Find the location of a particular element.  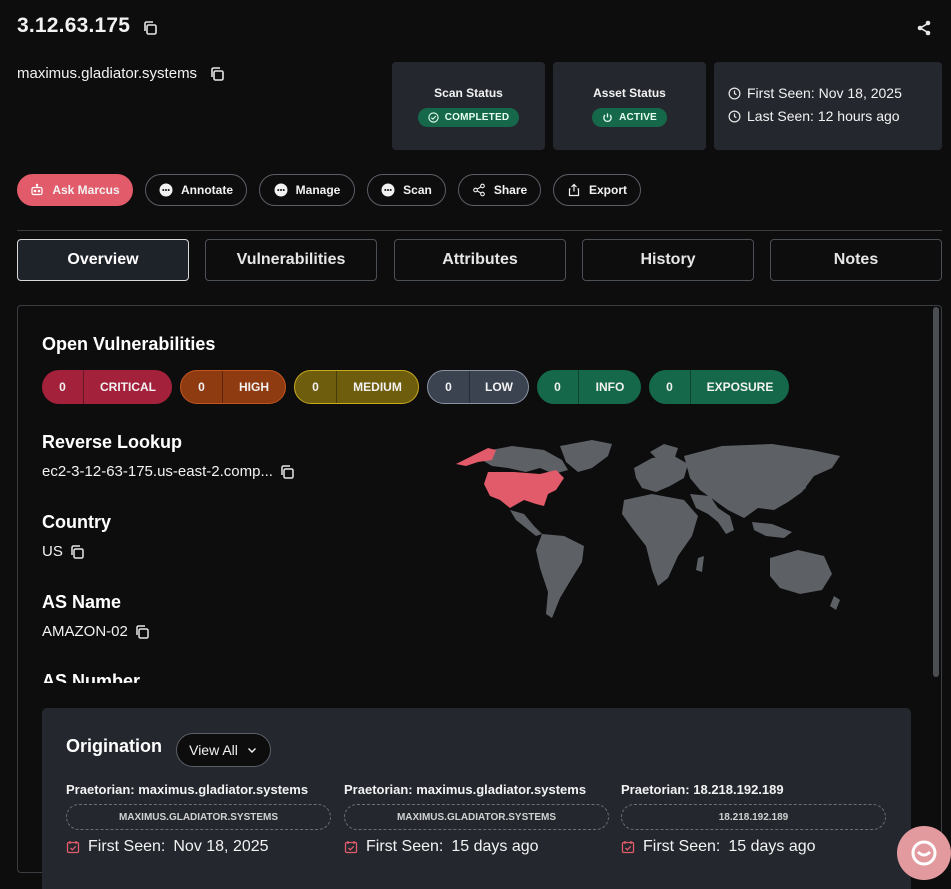

as-number-clip: AS Number is located at coordinates (91, 677).